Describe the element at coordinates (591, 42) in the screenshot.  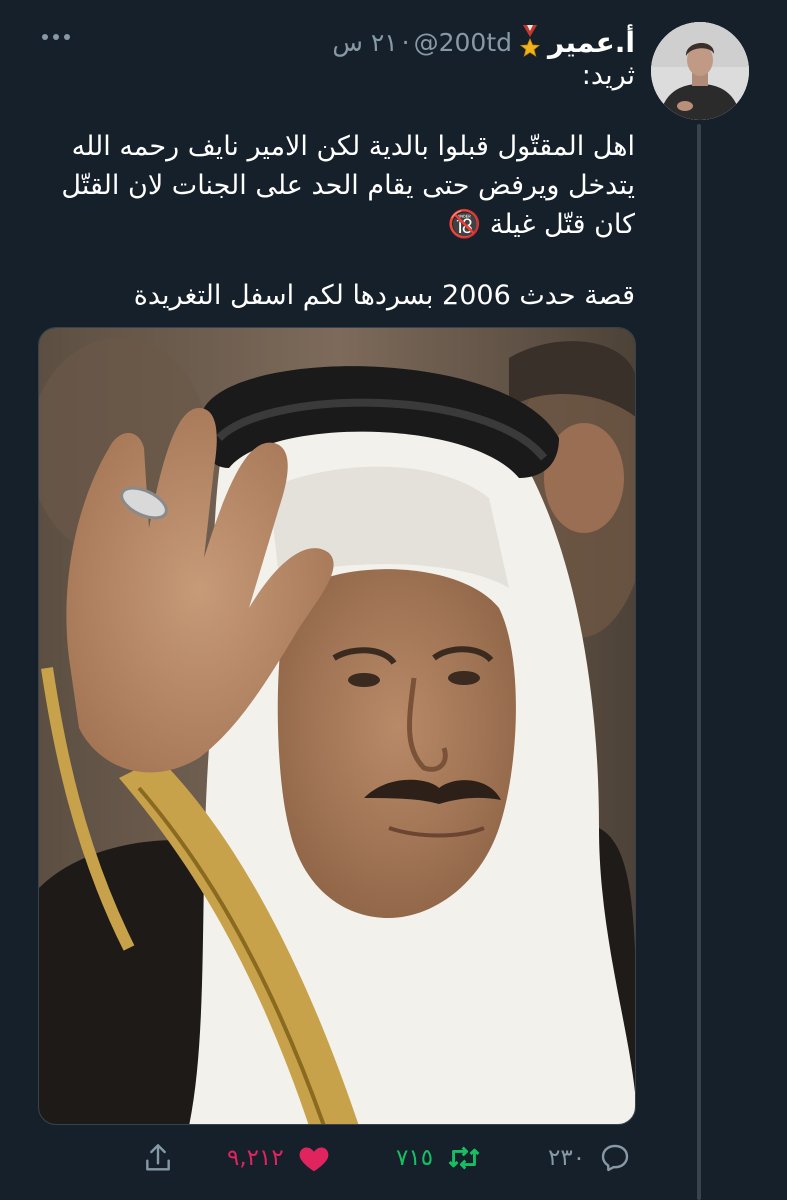
I see `author-name: أ.عمير` at that location.